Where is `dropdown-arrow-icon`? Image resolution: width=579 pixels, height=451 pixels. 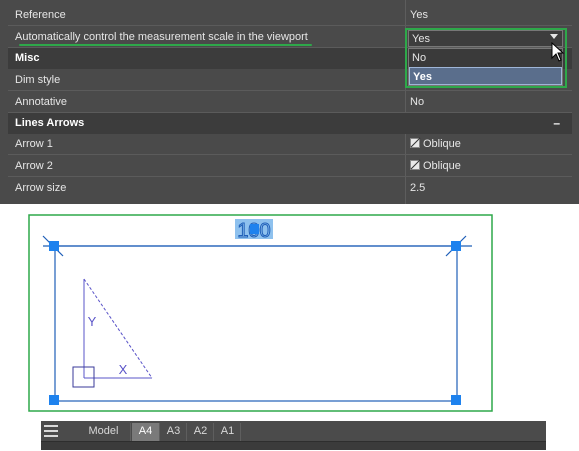 dropdown-arrow-icon is located at coordinates (554, 36).